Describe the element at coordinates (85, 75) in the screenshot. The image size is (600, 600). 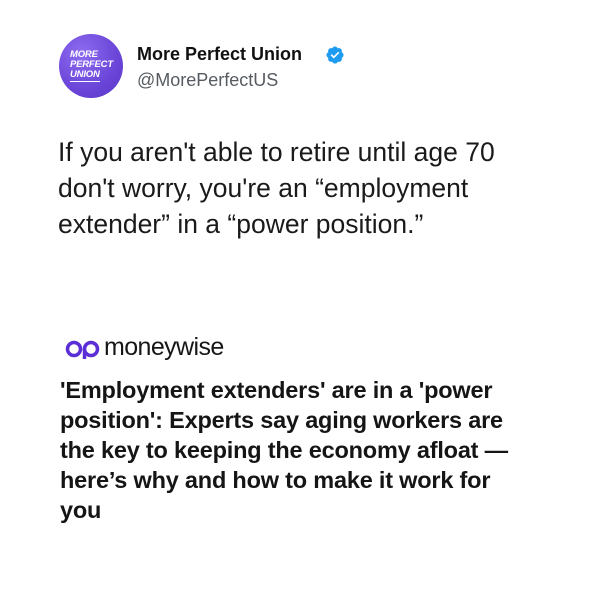
I see `avatar-text-line-3: UNION` at that location.